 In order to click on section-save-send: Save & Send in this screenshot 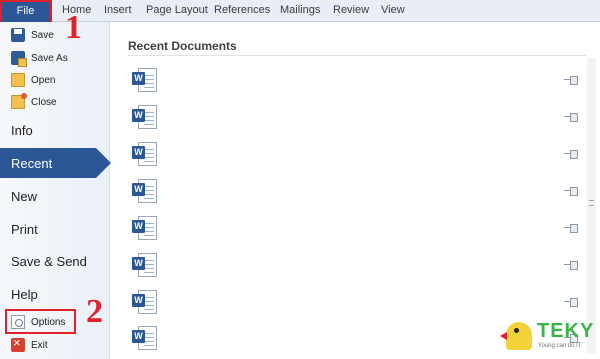, I will do `click(49, 261)`.